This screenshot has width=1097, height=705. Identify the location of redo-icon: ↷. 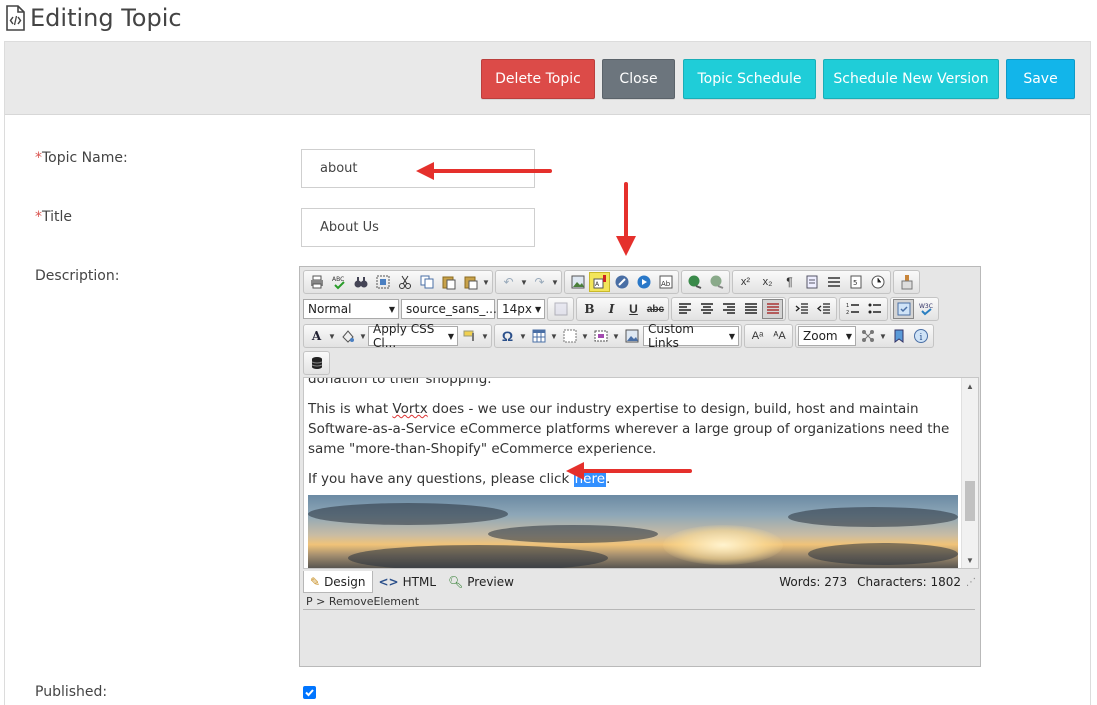
(539, 282).